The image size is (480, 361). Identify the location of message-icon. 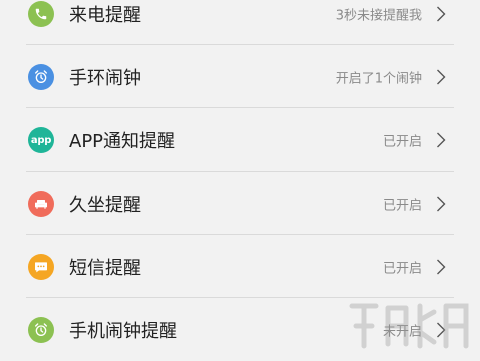
(41, 266).